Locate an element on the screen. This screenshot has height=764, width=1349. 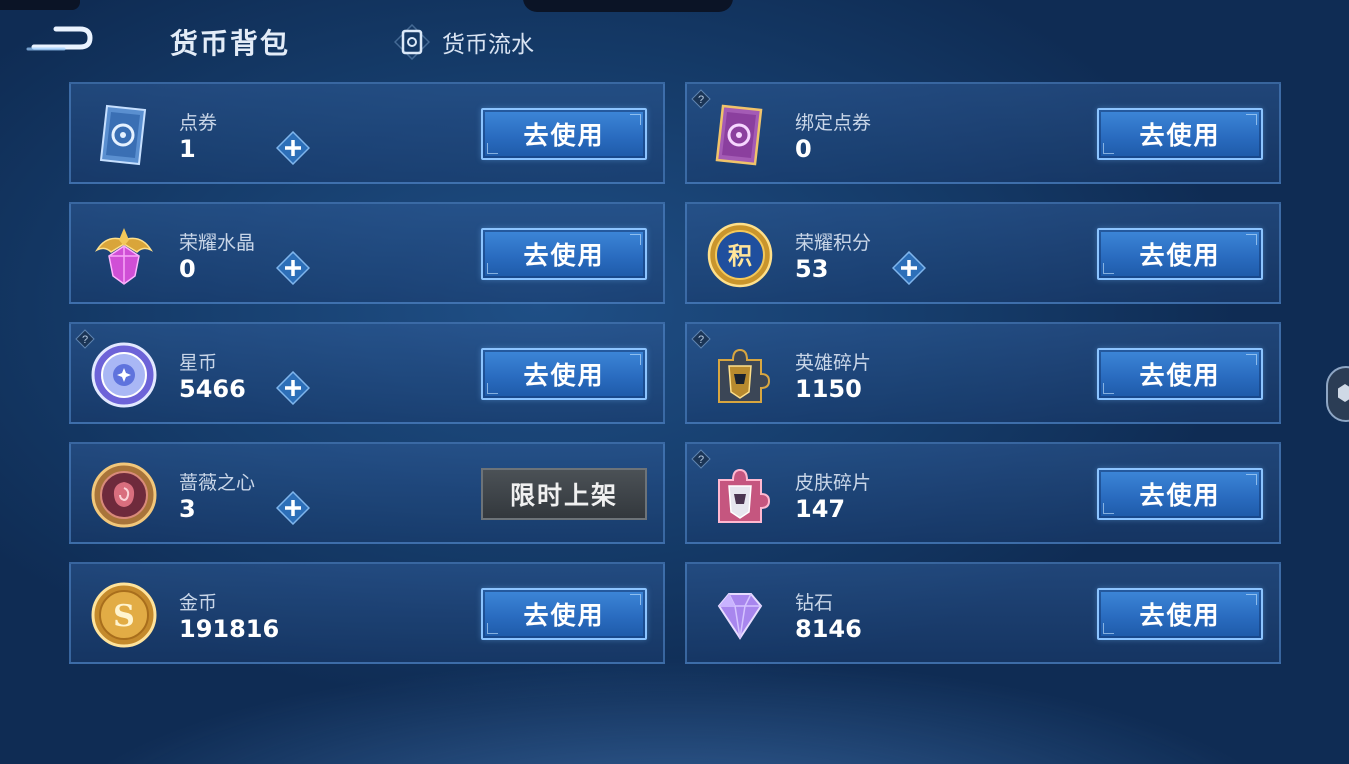
currency-flow-label: 货币流水 is located at coordinates (488, 45).